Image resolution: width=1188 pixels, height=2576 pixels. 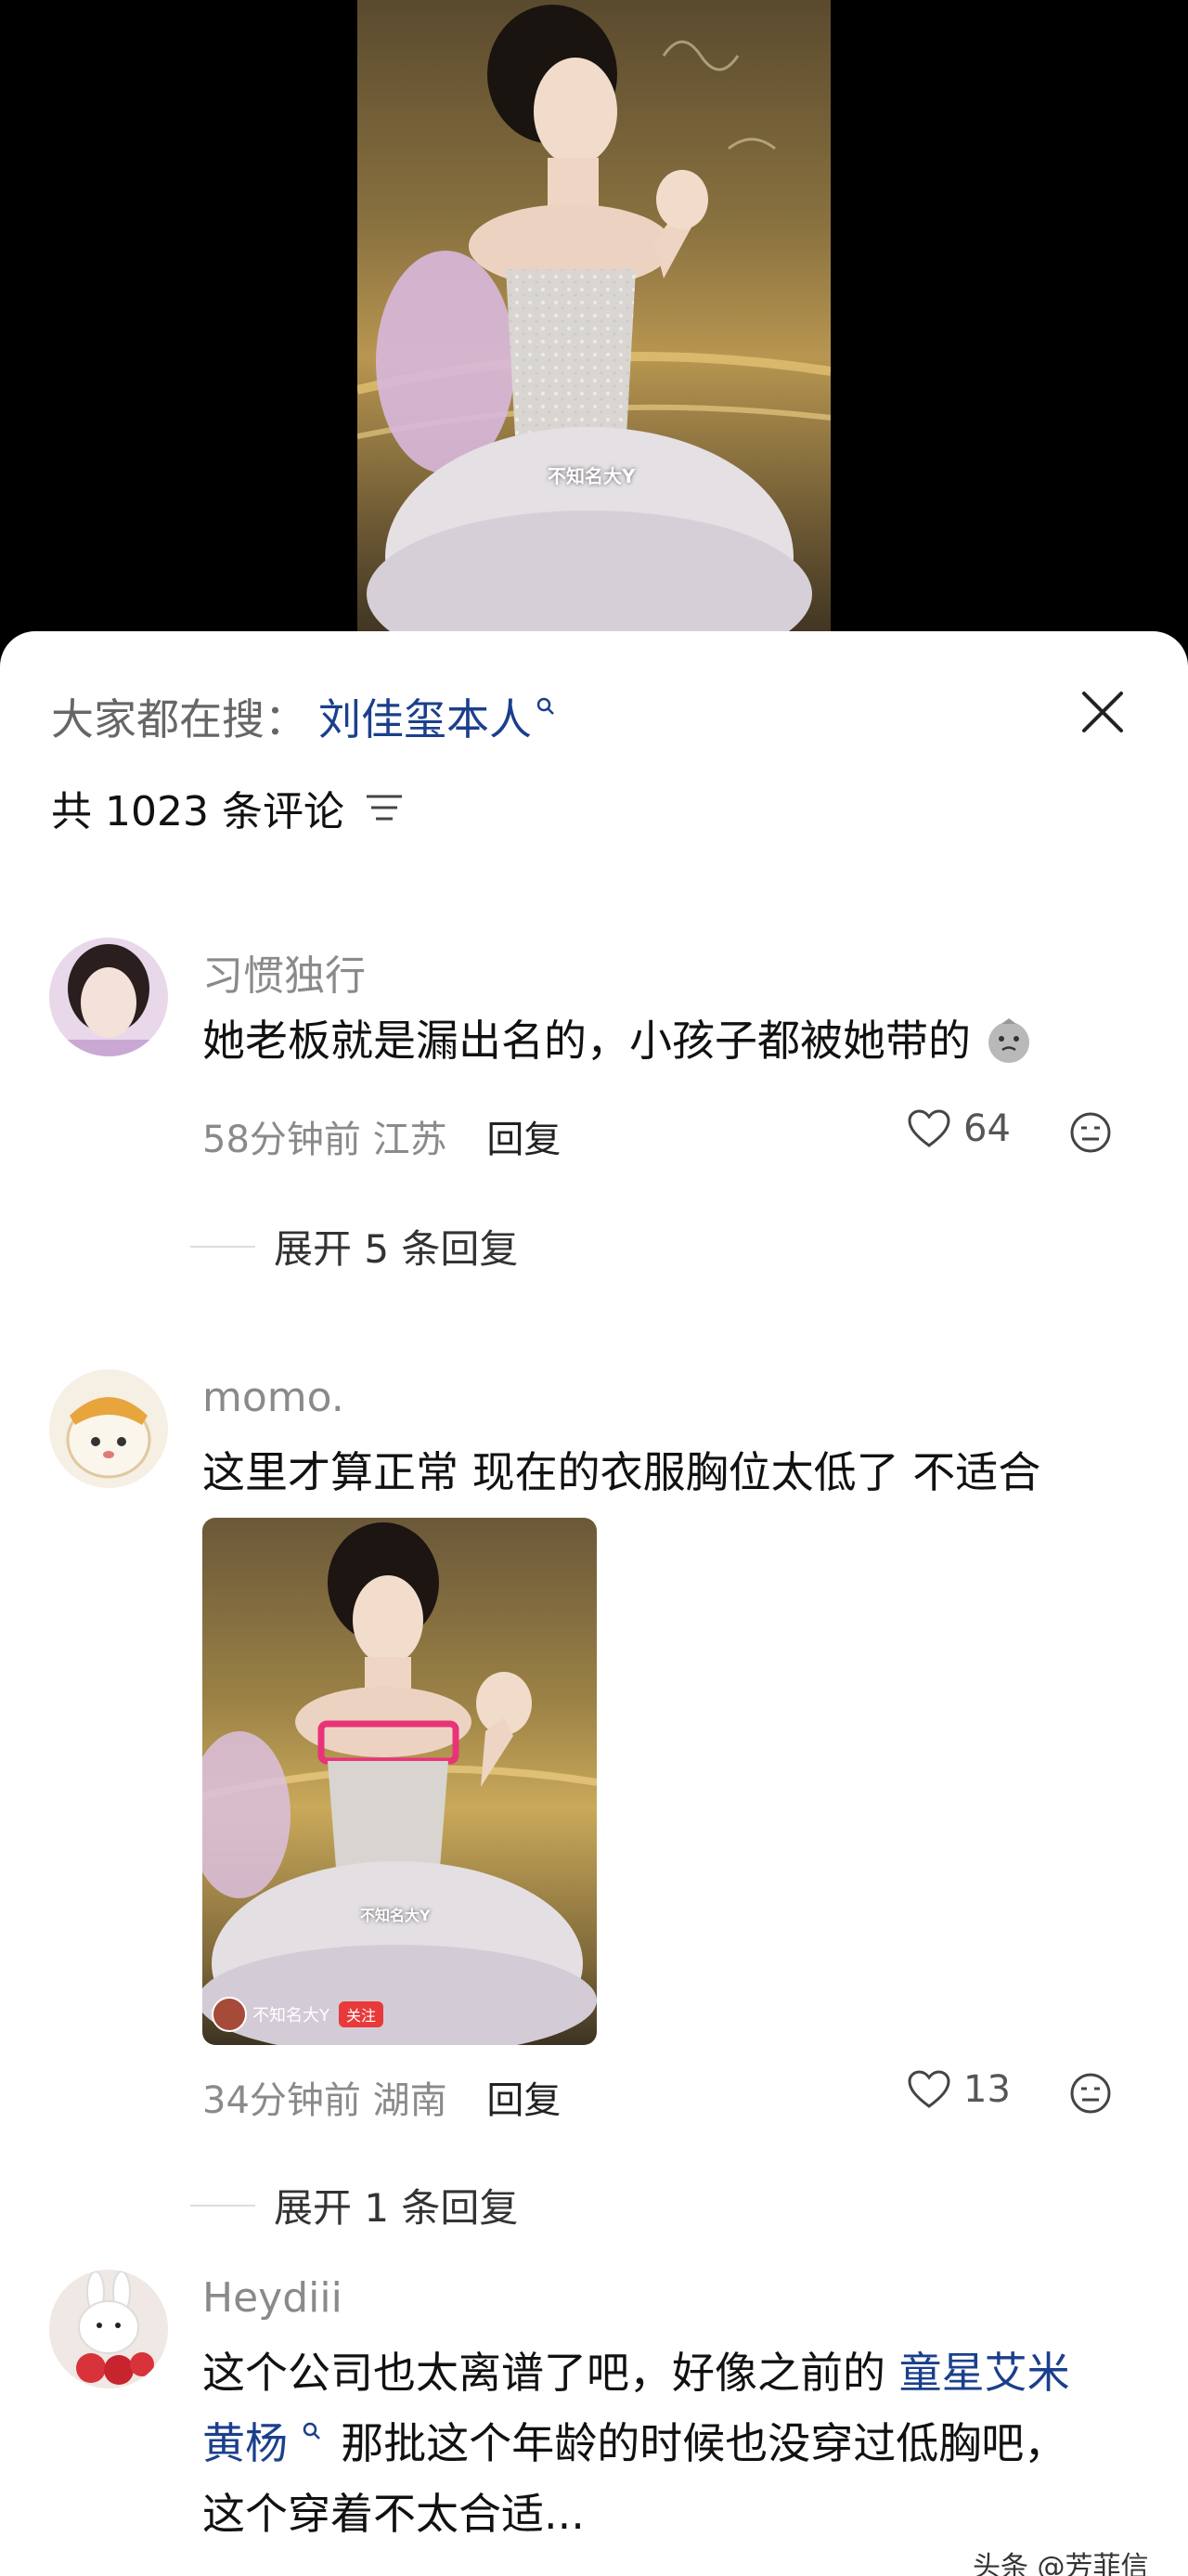 What do you see at coordinates (361, 2014) in the screenshot?
I see `follow-button: 关注` at bounding box center [361, 2014].